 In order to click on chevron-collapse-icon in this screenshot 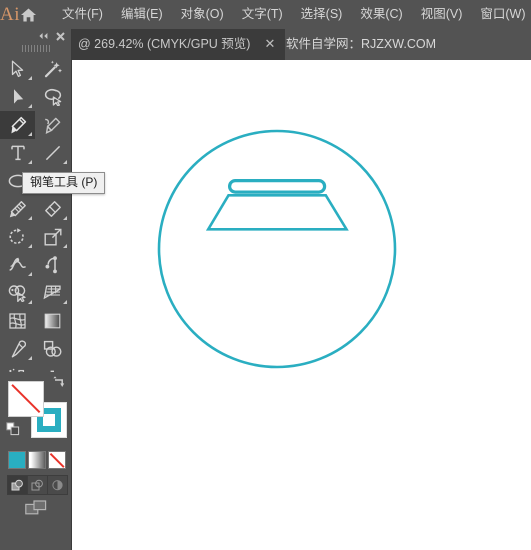, I will do `click(43, 36)`.